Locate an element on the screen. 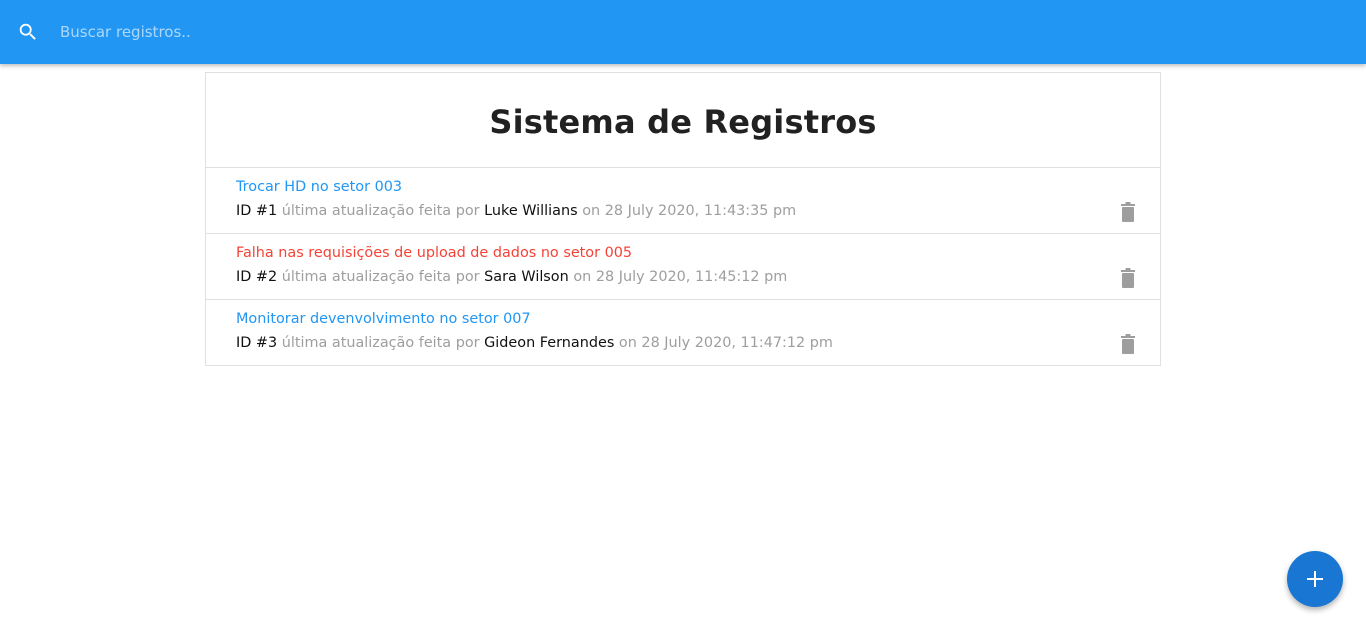 Image resolution: width=1366 pixels, height=630 pixels. record-author: Sara Wilson is located at coordinates (526, 277).